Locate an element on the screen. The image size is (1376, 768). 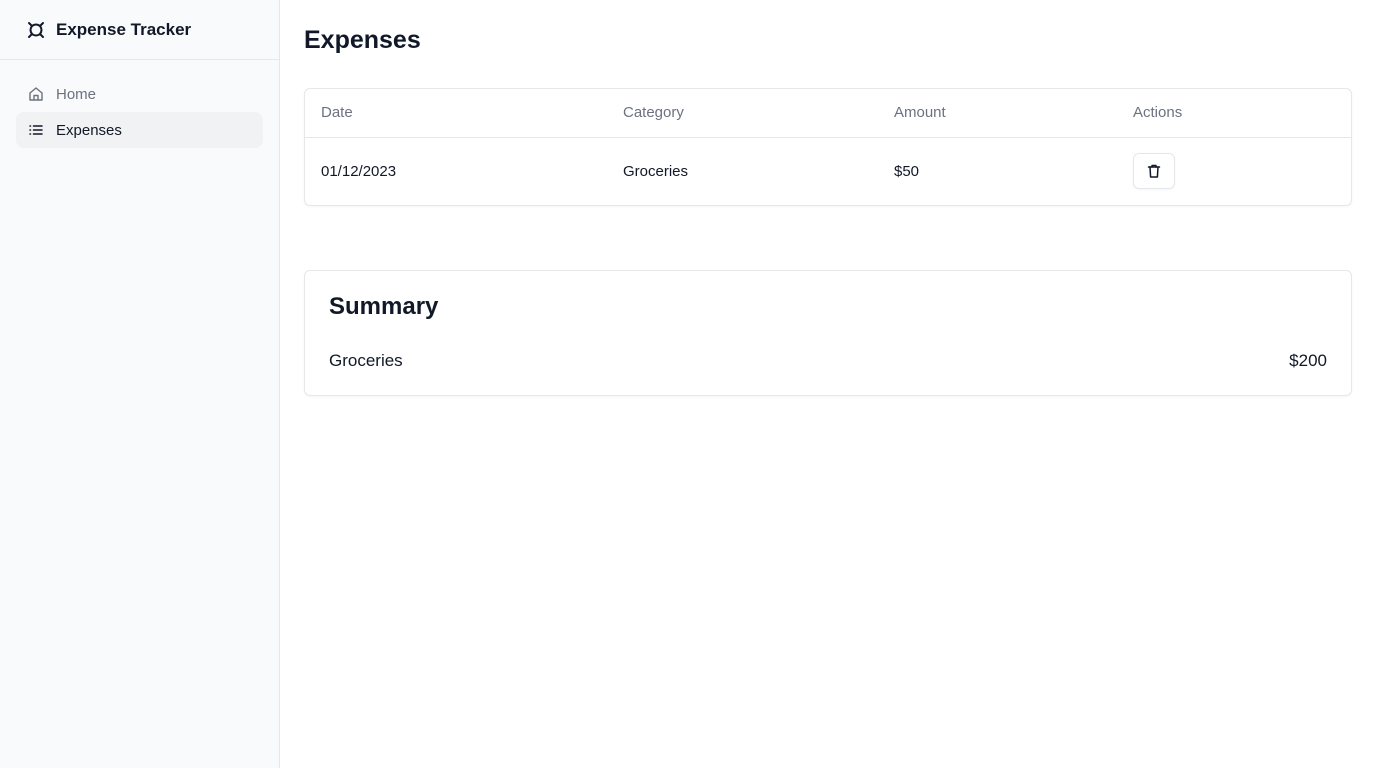
sidebar-nav: Home Expenses is located at coordinates (139, 112).